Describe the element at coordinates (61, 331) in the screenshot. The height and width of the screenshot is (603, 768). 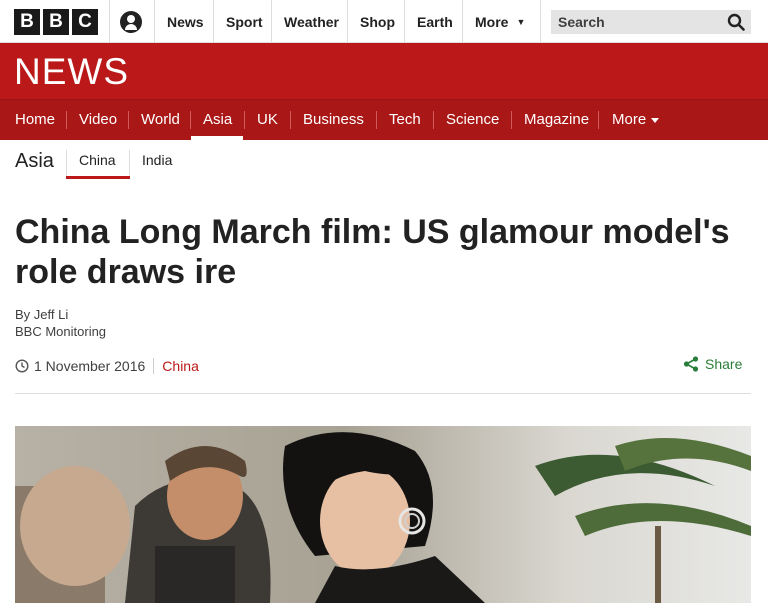
I see `author-org: BBC Monitoring` at that location.